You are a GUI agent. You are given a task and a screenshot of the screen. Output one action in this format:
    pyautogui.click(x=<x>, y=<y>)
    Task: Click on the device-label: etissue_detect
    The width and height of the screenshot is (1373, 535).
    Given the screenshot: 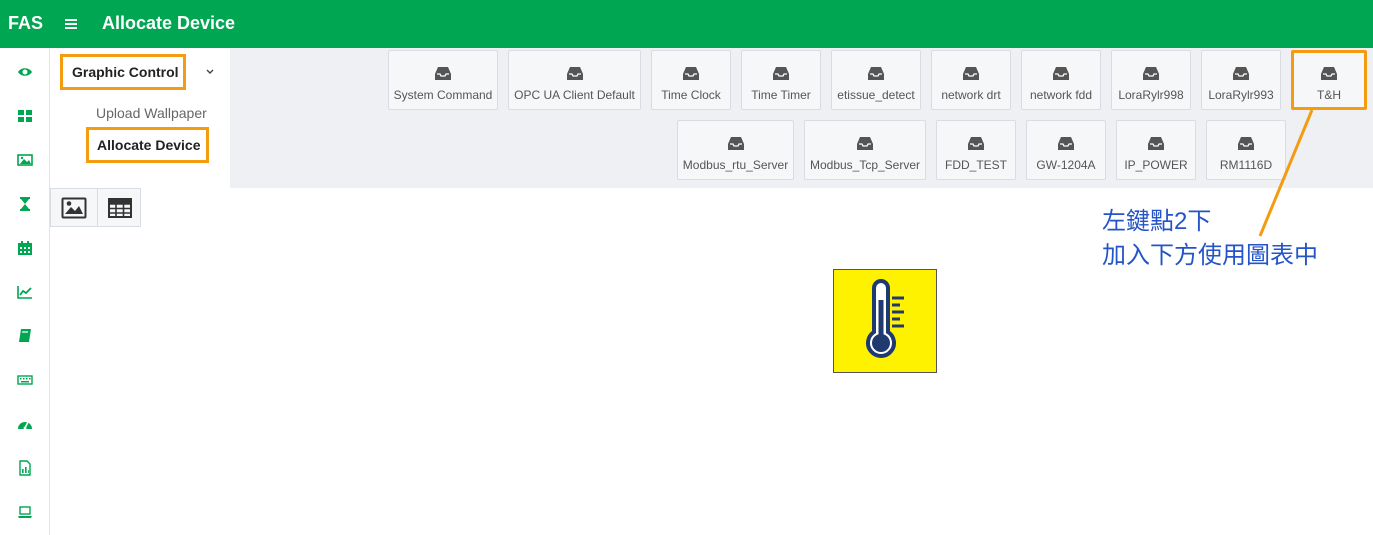 What is the action you would take?
    pyautogui.click(x=876, y=95)
    